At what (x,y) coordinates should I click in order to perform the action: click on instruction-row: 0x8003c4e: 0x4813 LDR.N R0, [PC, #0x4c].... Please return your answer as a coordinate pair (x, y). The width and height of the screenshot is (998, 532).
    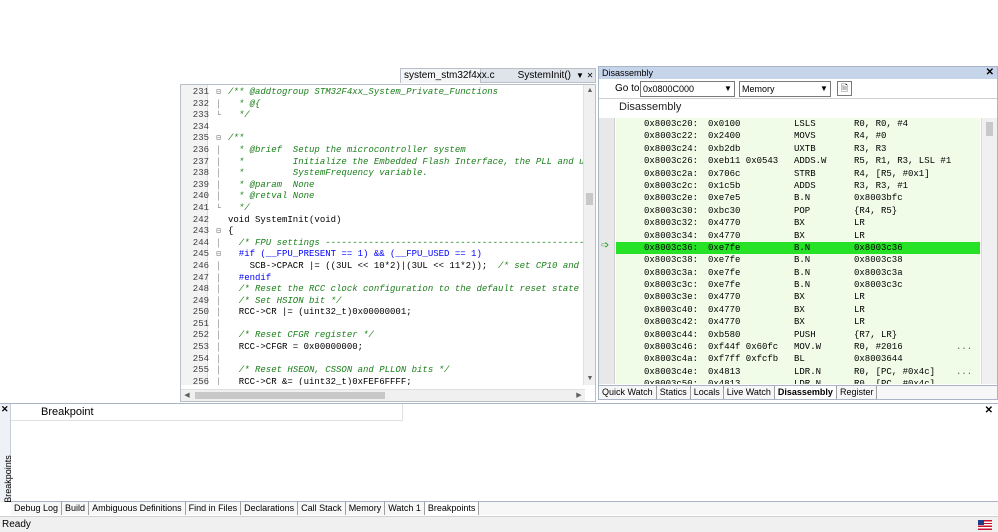
    Looking at the image, I should click on (798, 372).